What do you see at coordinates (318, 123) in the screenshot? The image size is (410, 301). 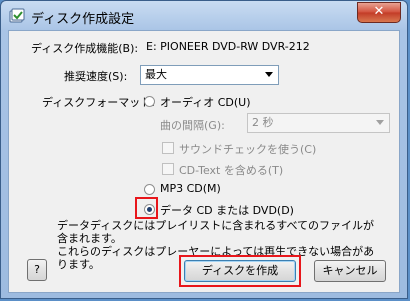 I see `gap-select: 2 秒` at bounding box center [318, 123].